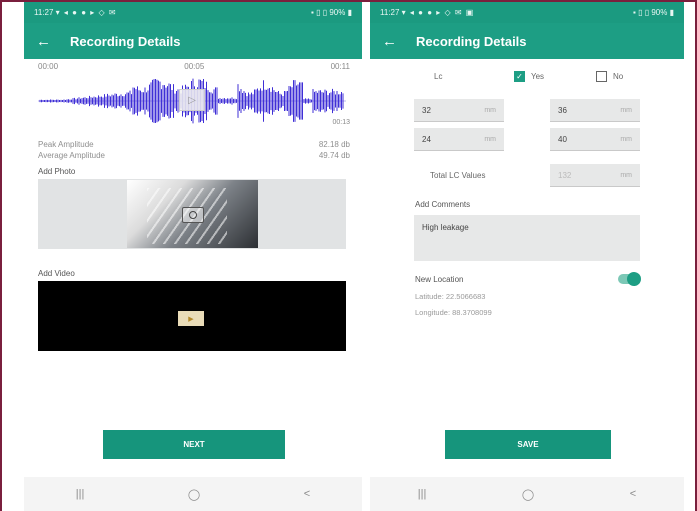 The image size is (697, 511). Describe the element at coordinates (629, 279) in the screenshot. I see `new-location-toggle` at that location.